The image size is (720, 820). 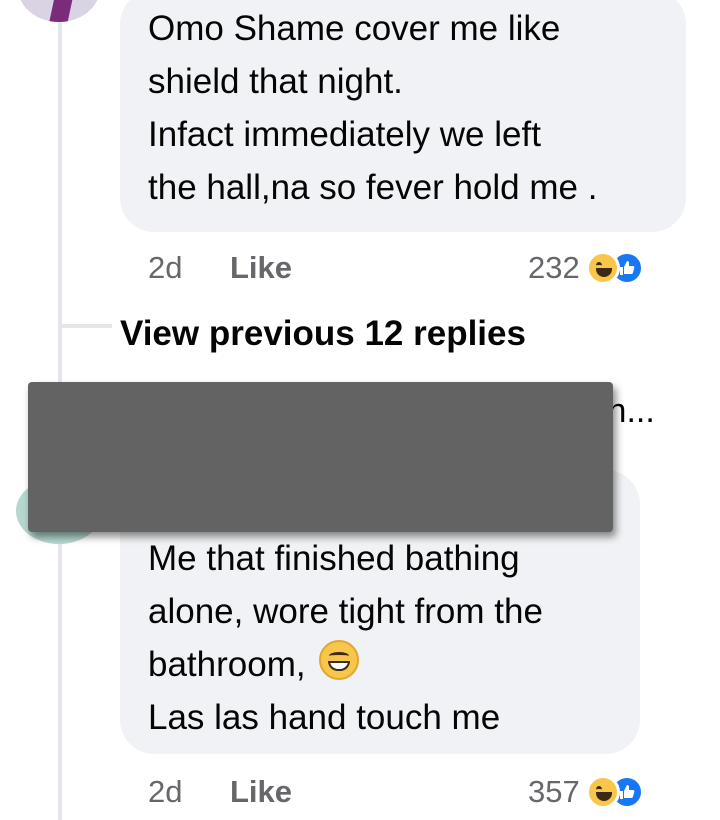 I want to click on reaction-summary: 357, so click(x=586, y=792).